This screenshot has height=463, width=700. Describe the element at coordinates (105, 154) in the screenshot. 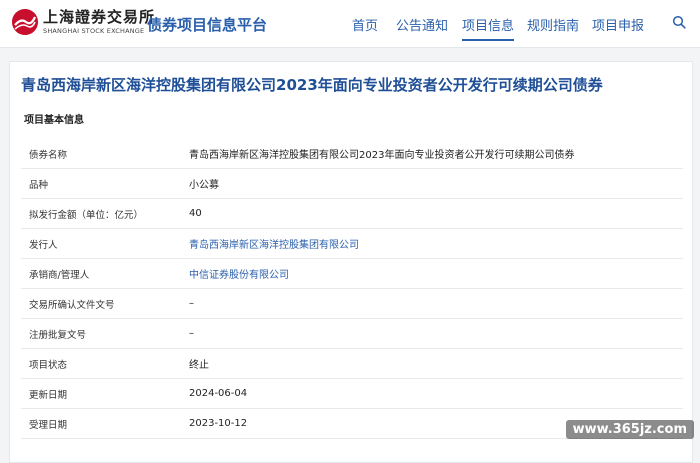

I see `field-label: 债券名称` at that location.